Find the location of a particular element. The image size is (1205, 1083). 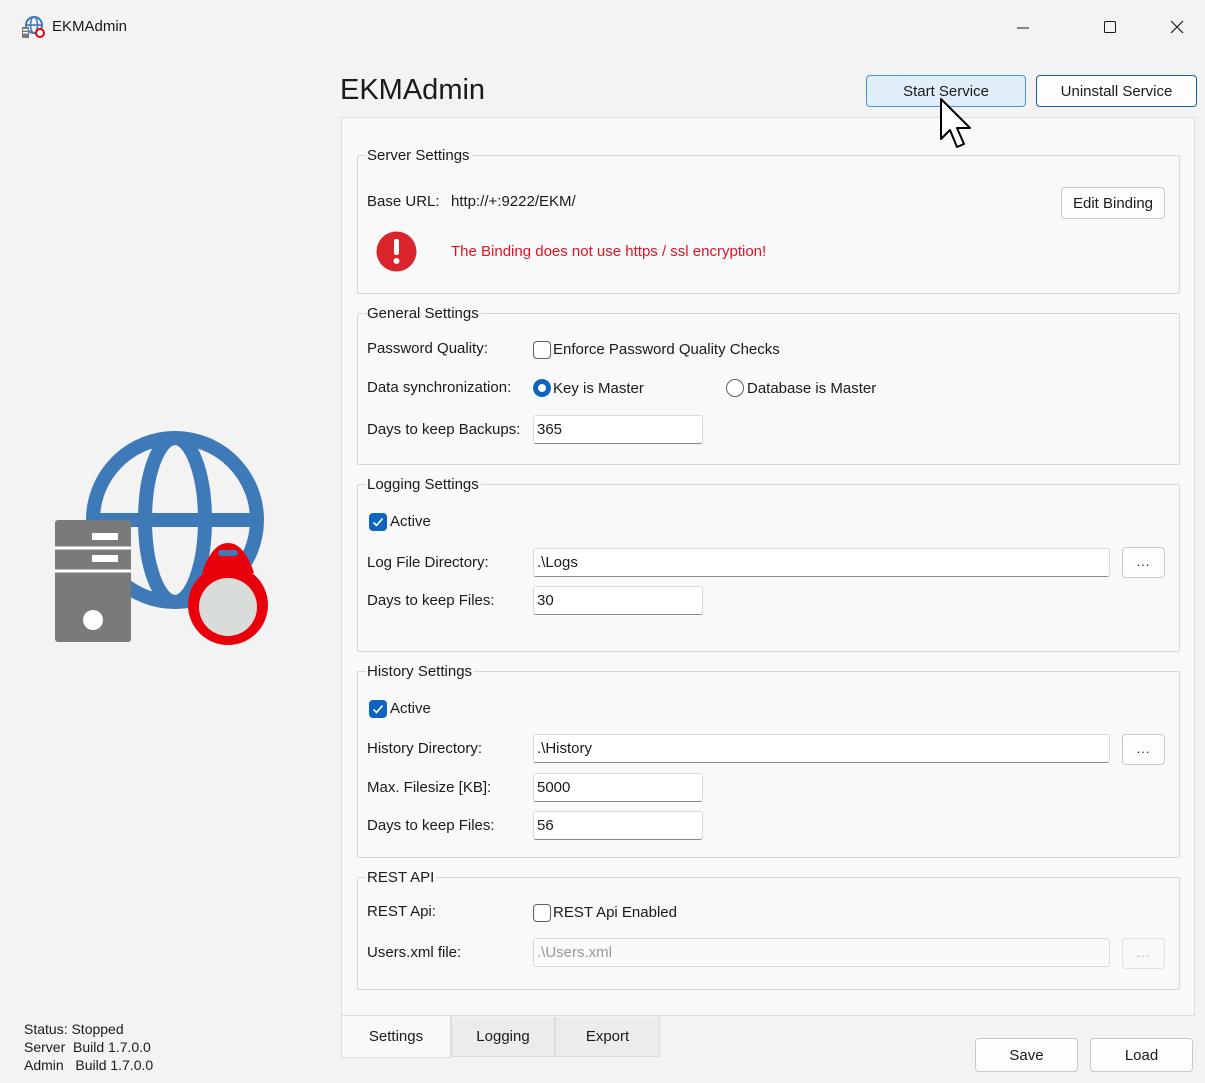

tab-export: Export is located at coordinates (607, 1037).